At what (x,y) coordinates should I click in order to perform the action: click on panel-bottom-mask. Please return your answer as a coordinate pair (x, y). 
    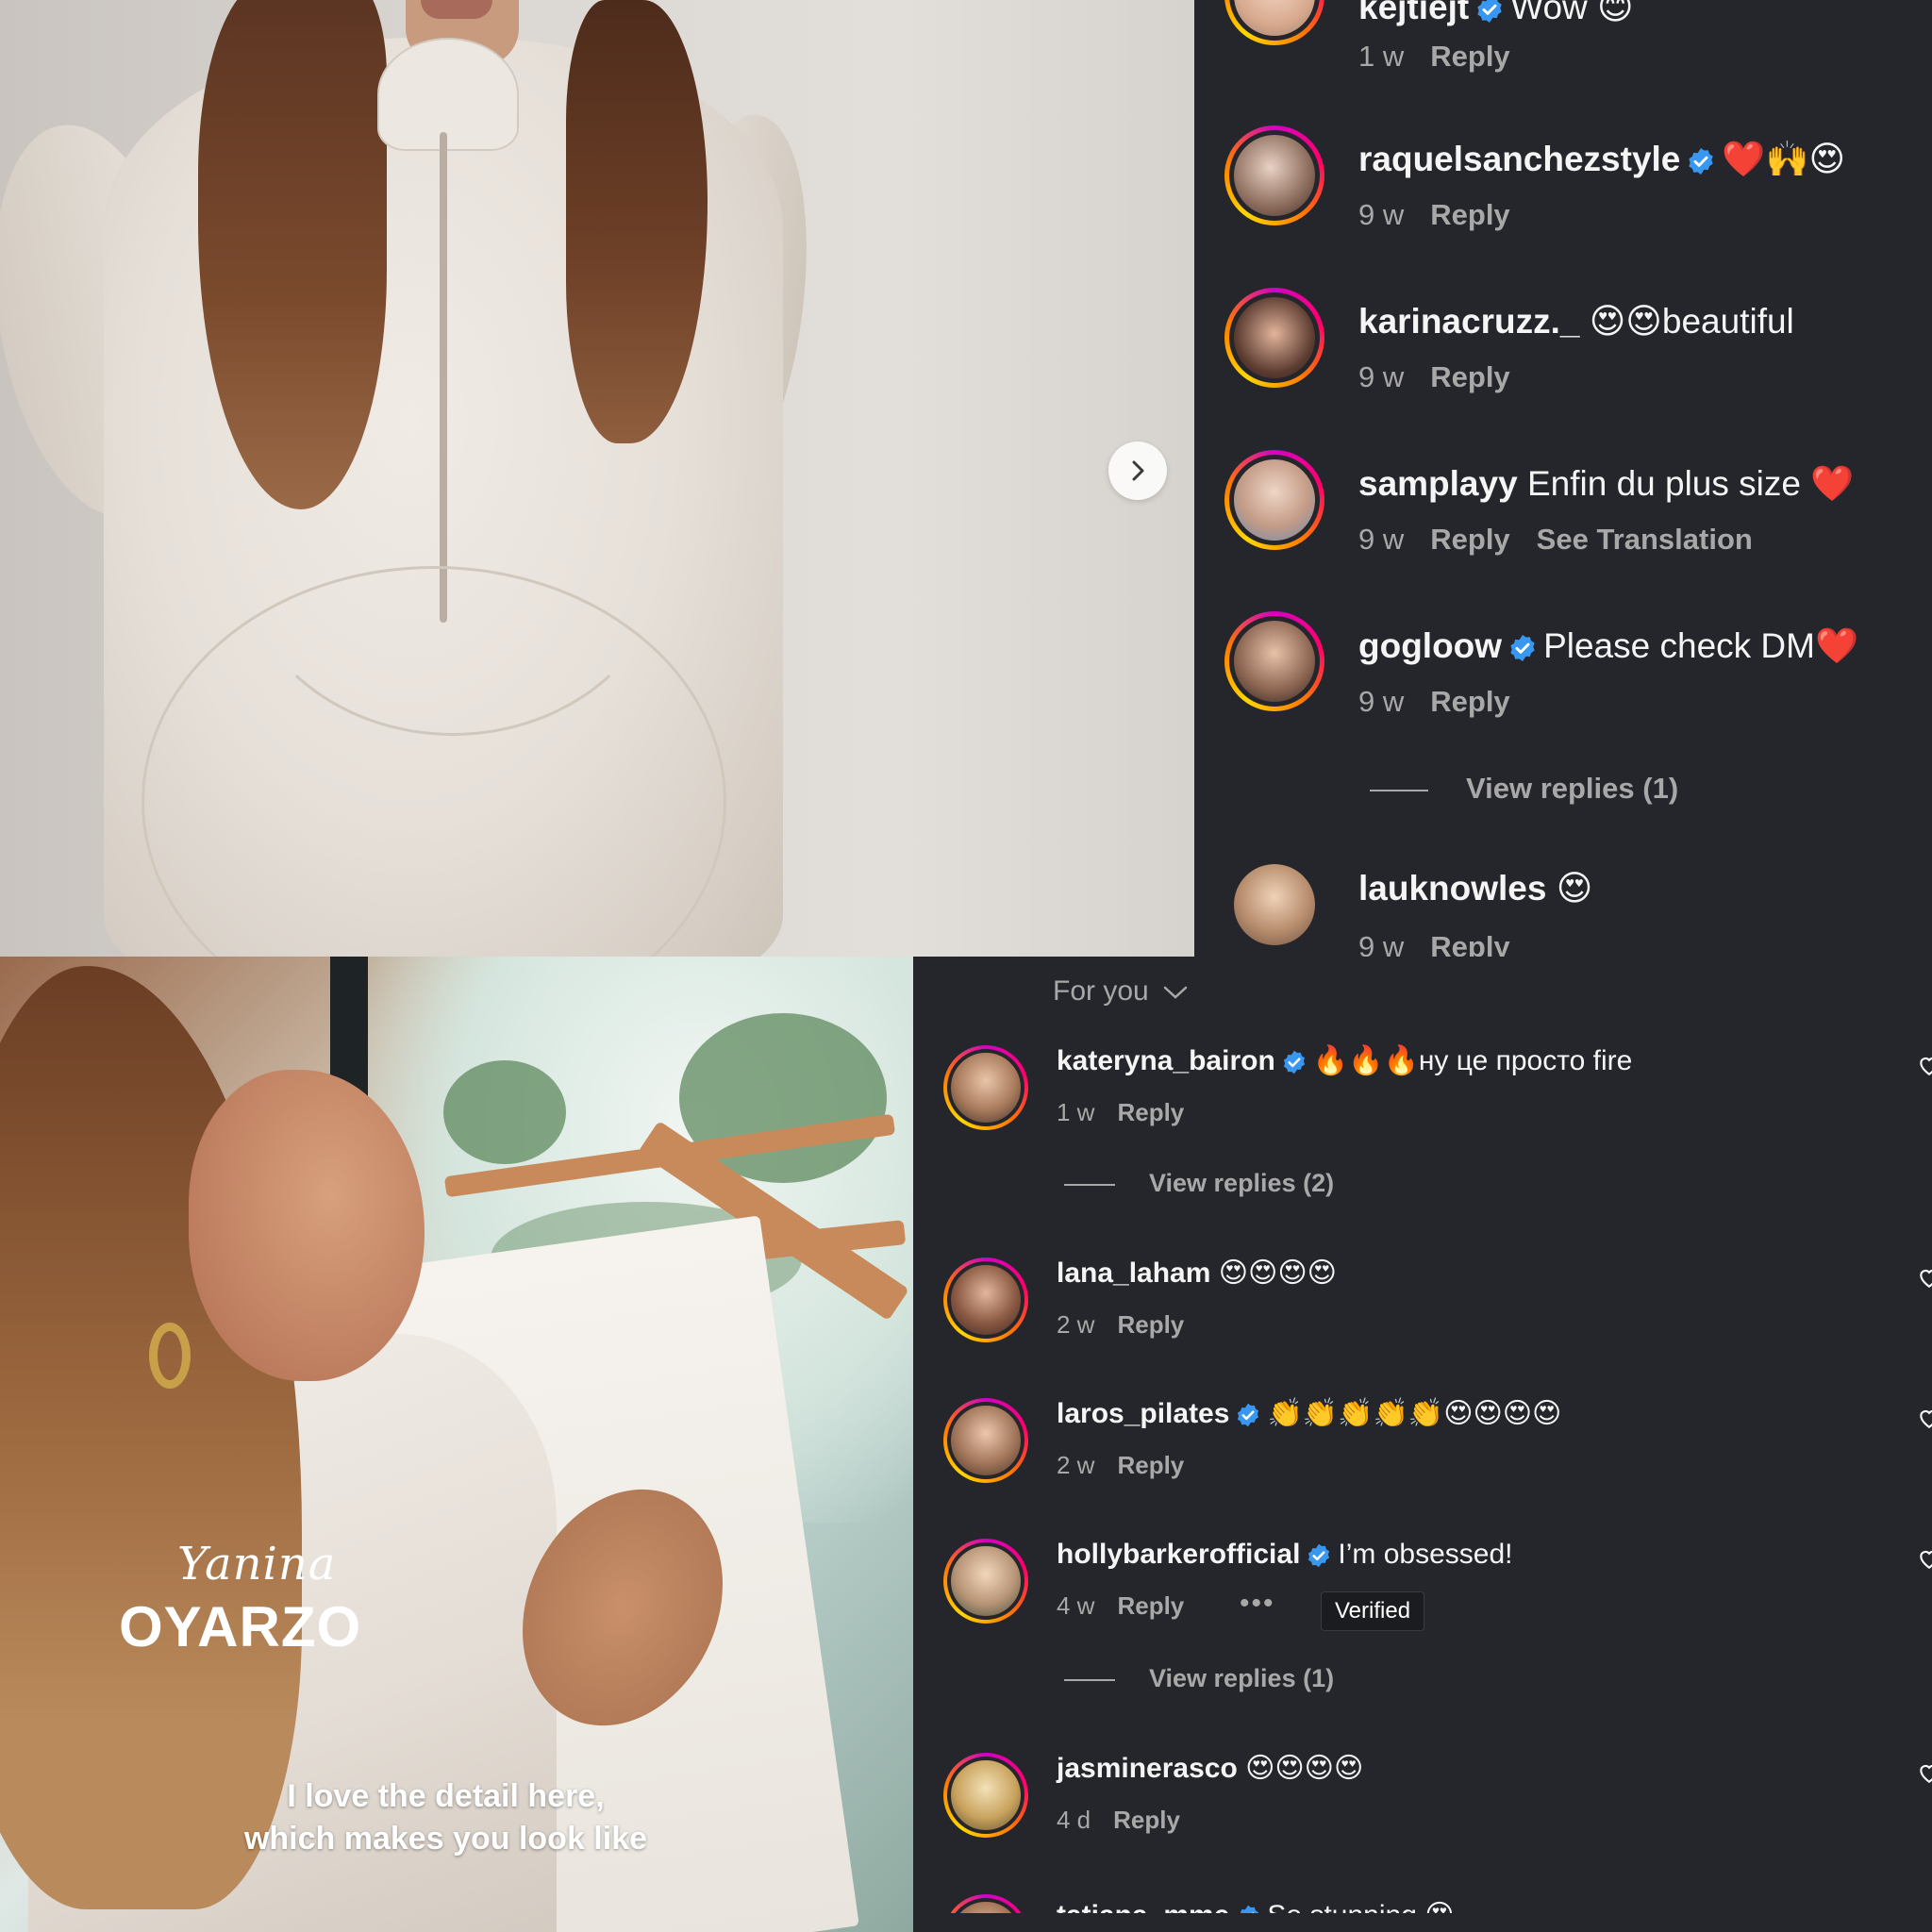
    Looking at the image, I should click on (1422, 1922).